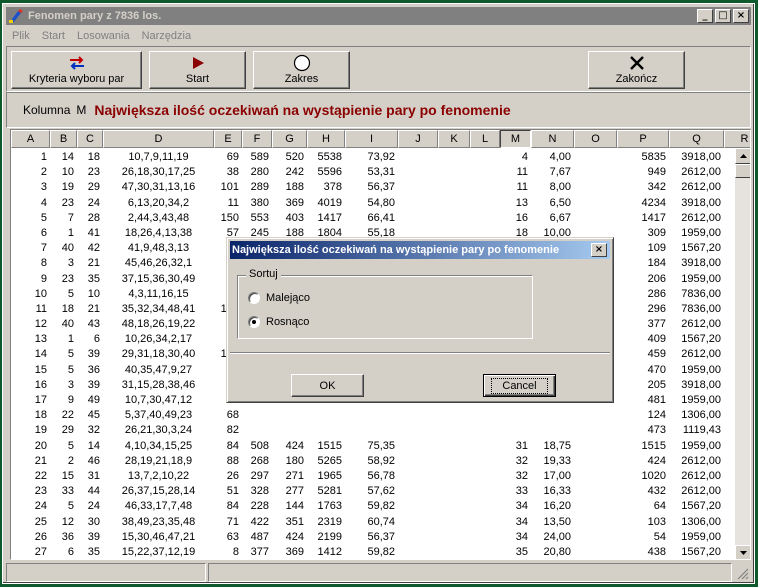 The width and height of the screenshot is (758, 587). Describe the element at coordinates (228, 139) in the screenshot. I see `column-header-e: E` at that location.